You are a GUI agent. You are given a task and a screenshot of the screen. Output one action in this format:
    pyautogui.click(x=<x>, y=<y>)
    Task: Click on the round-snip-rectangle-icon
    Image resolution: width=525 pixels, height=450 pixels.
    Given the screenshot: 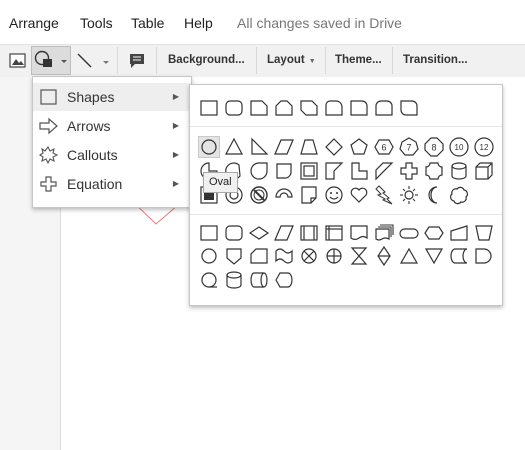 What is the action you would take?
    pyautogui.click(x=334, y=108)
    